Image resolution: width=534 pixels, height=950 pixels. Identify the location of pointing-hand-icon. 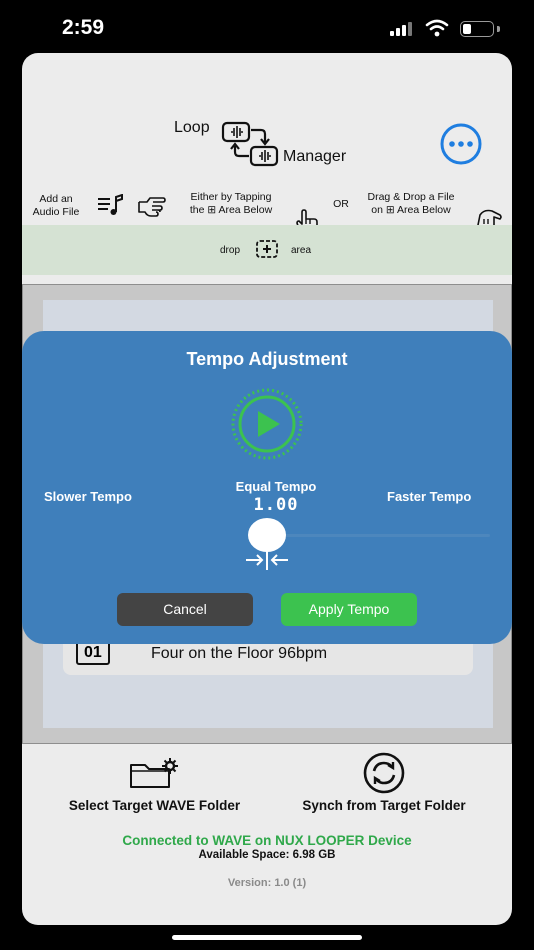
(152, 207).